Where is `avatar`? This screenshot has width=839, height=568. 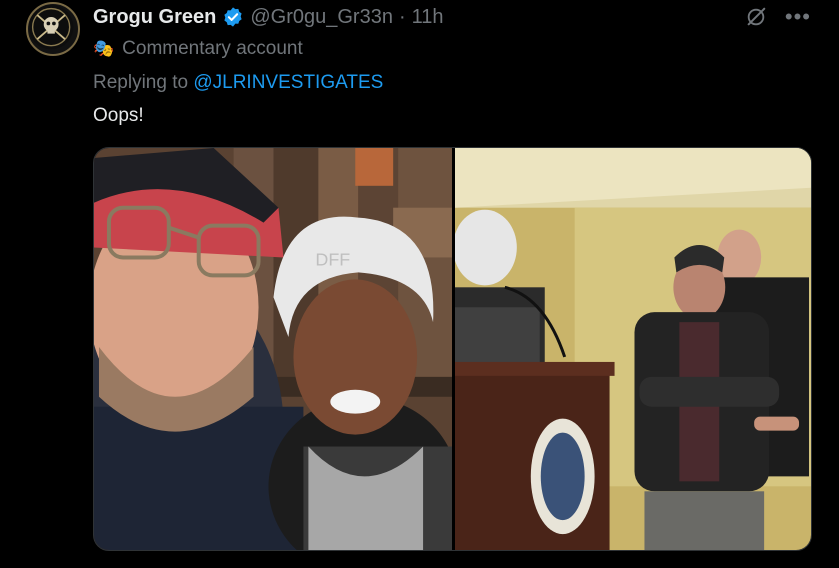 avatar is located at coordinates (53, 29).